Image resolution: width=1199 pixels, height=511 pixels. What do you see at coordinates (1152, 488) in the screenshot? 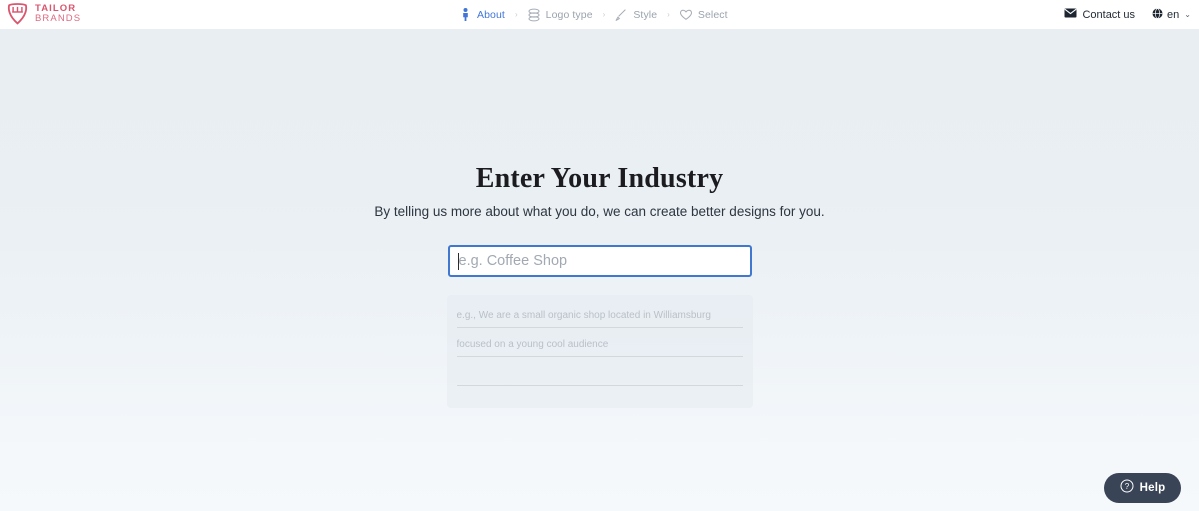
I see `help-button-label: Help` at bounding box center [1152, 488].